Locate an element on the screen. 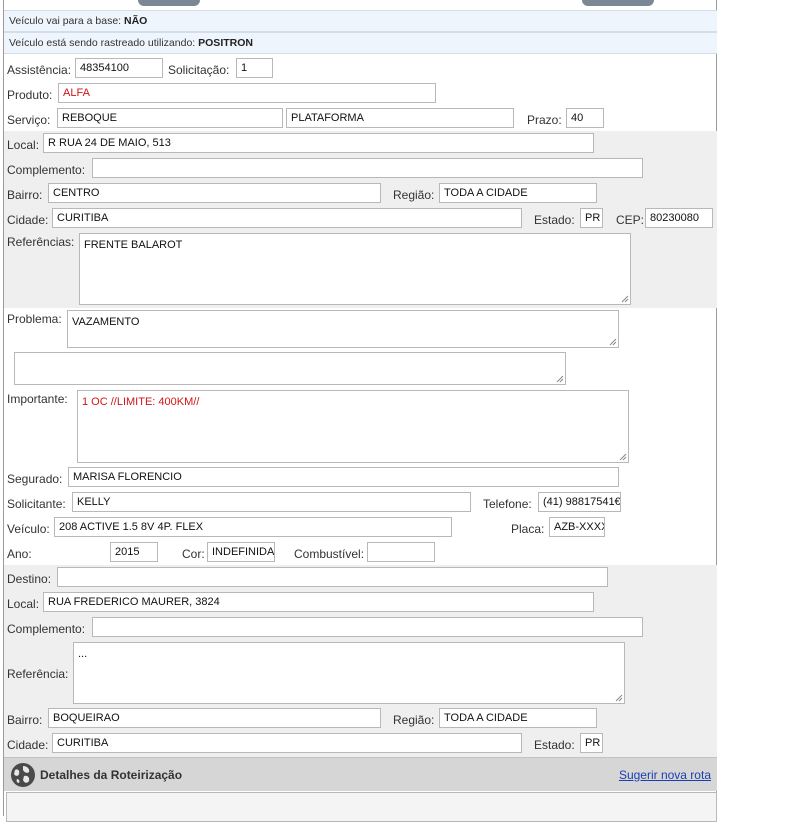  ano-field: 2015 is located at coordinates (134, 552).